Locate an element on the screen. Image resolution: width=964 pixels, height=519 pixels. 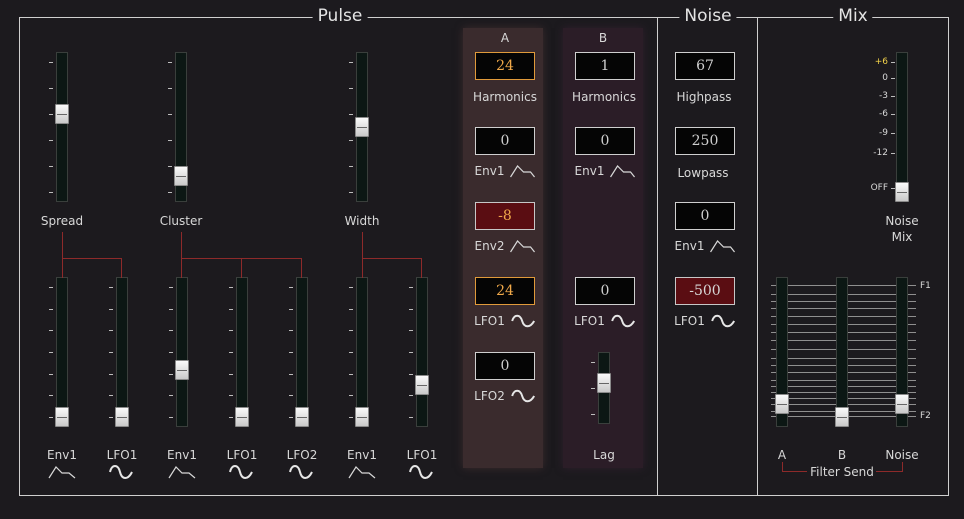
filter-send-a-slider-thumb is located at coordinates (782, 404).